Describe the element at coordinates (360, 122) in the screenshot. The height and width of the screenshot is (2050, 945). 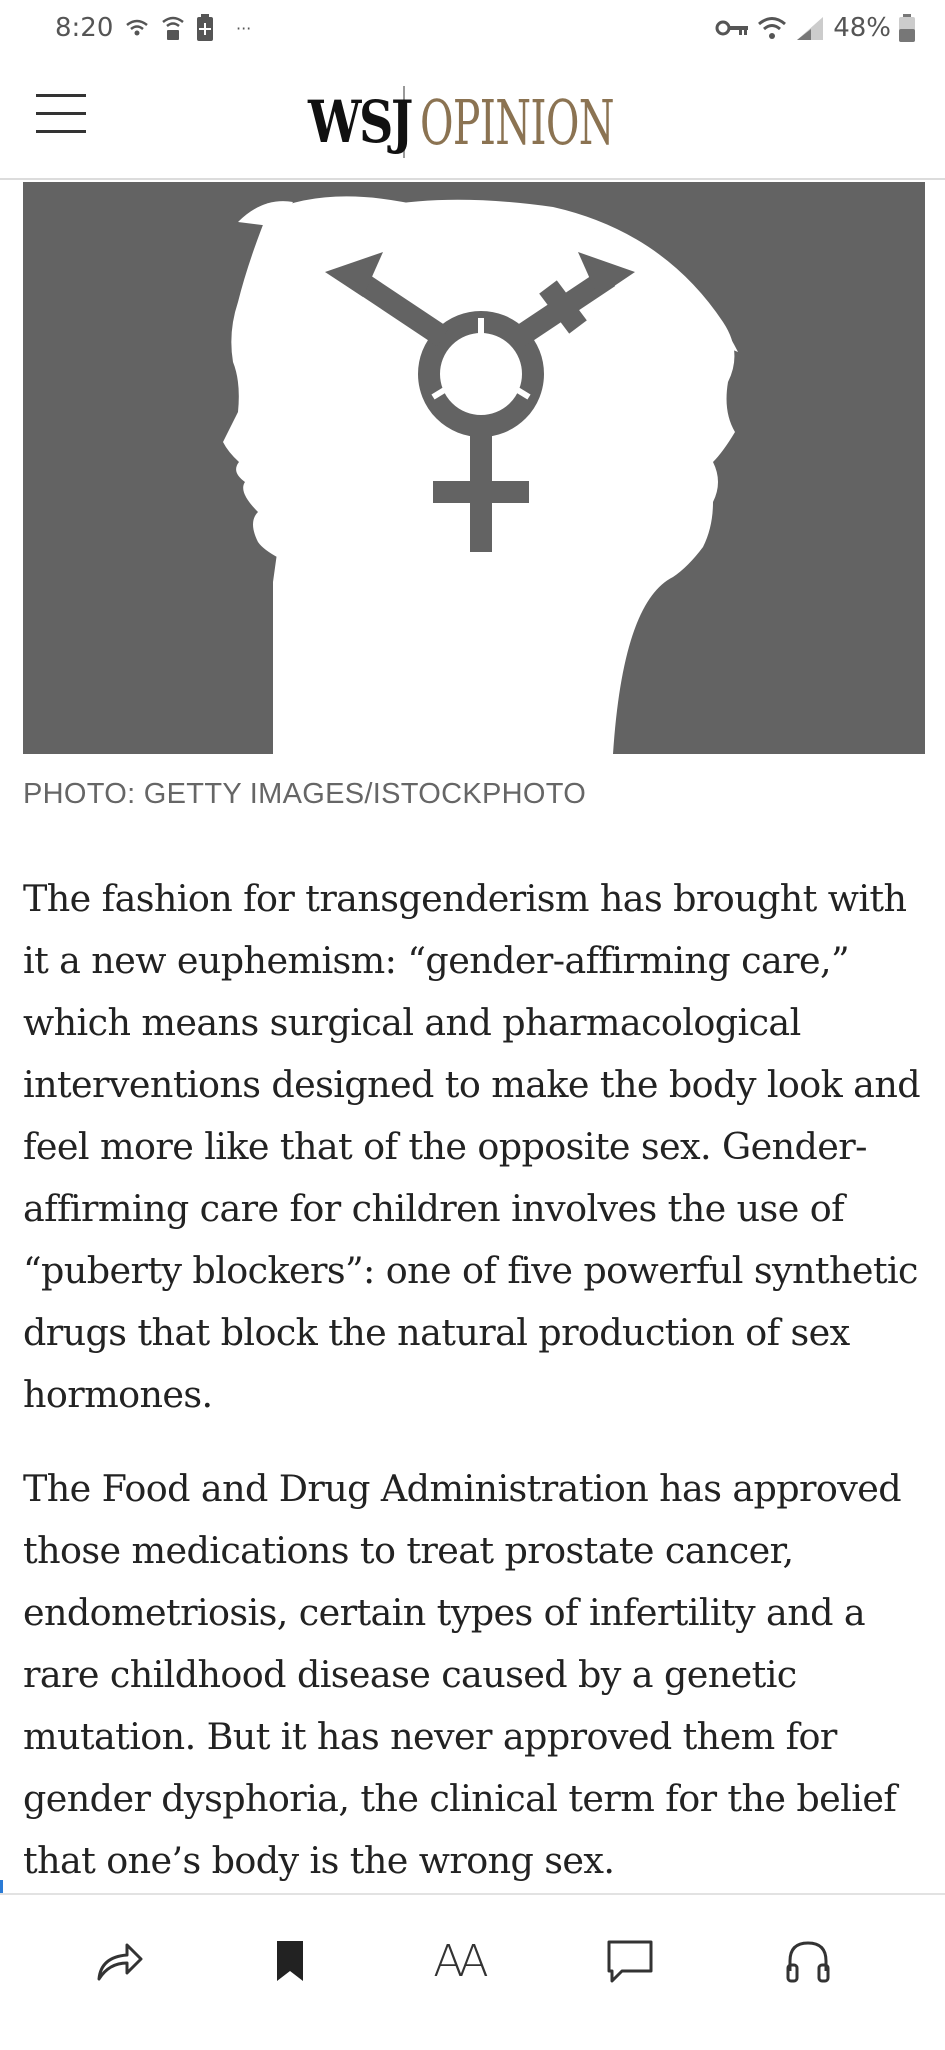
I see `logo-wsj-text: WSJ` at that location.